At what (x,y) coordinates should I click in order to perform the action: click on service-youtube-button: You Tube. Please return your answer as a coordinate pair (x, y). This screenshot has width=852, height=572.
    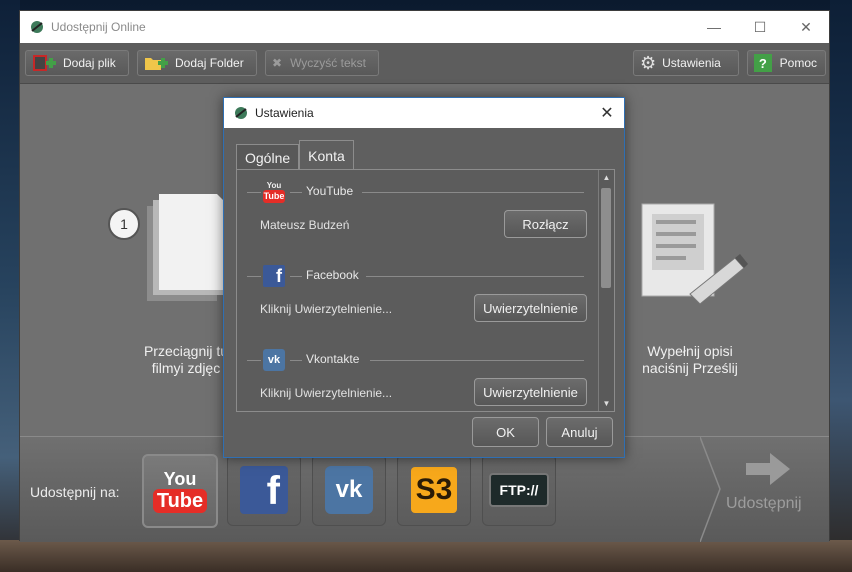
    Looking at the image, I should click on (180, 491).